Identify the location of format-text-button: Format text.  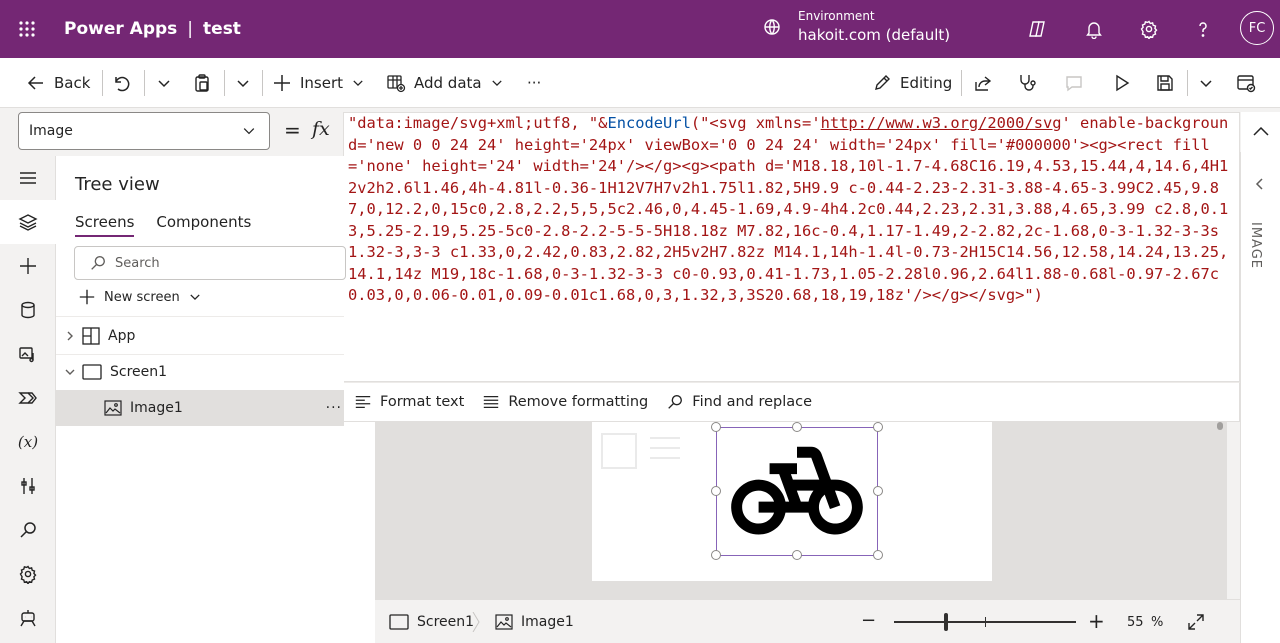
(409, 402).